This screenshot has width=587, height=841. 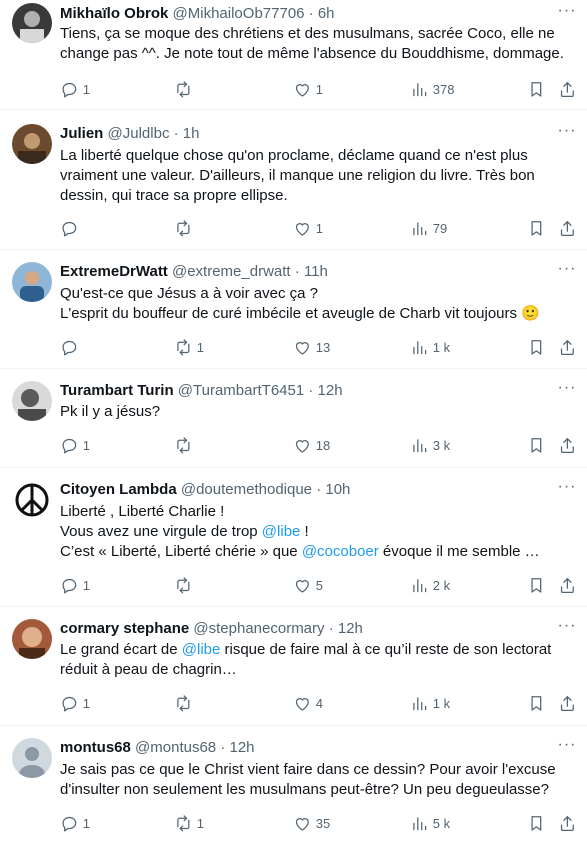 I want to click on display-name: Julien, so click(x=81, y=133).